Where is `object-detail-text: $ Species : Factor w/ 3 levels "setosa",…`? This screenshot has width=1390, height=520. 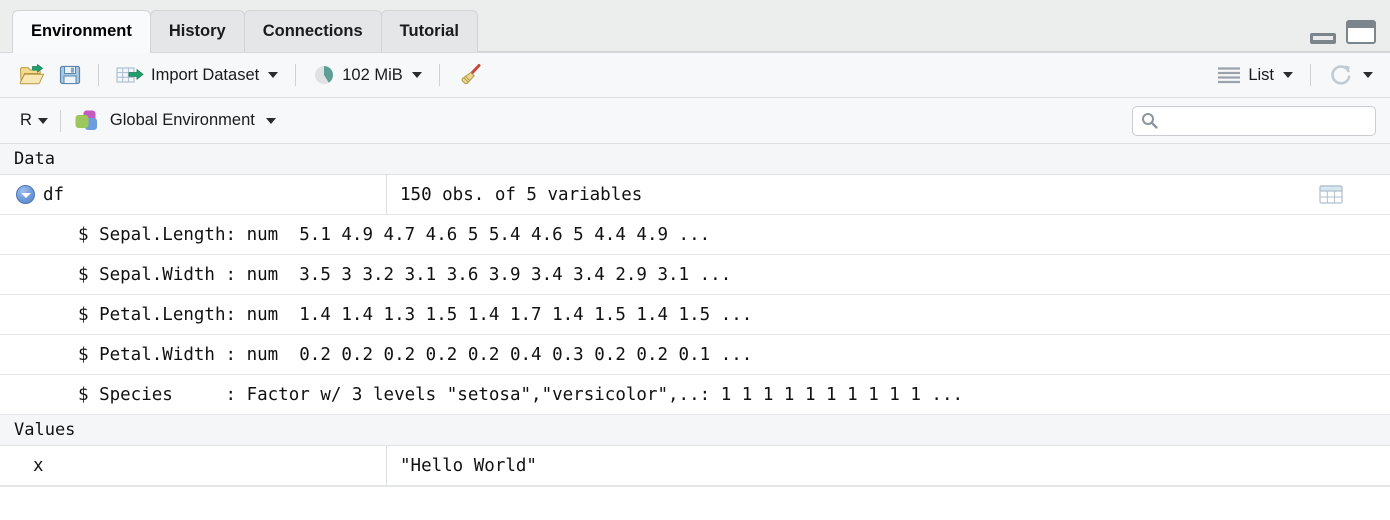 object-detail-text: $ Species : Factor w/ 3 levels "setosa",… is located at coordinates (521, 394).